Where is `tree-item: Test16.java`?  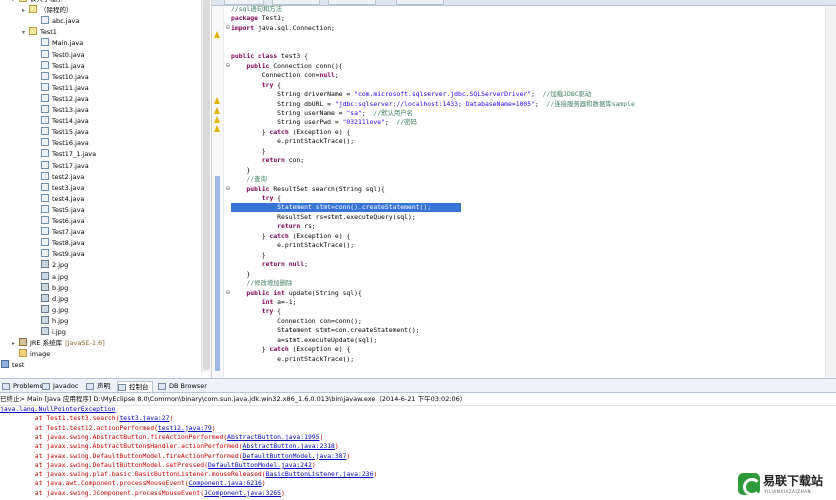 tree-item: Test16.java is located at coordinates (61, 143).